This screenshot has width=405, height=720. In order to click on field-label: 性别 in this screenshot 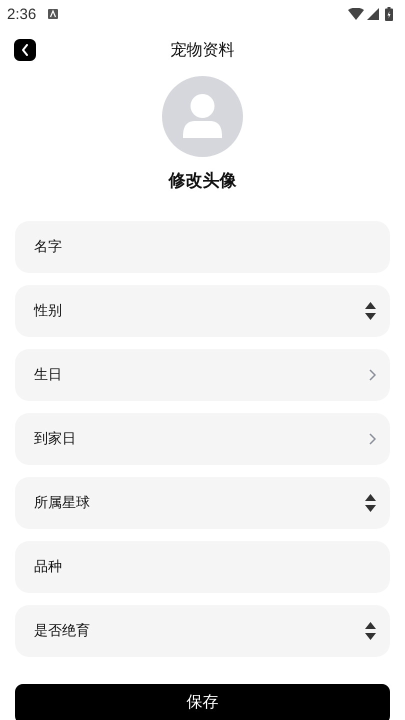, I will do `click(48, 311)`.